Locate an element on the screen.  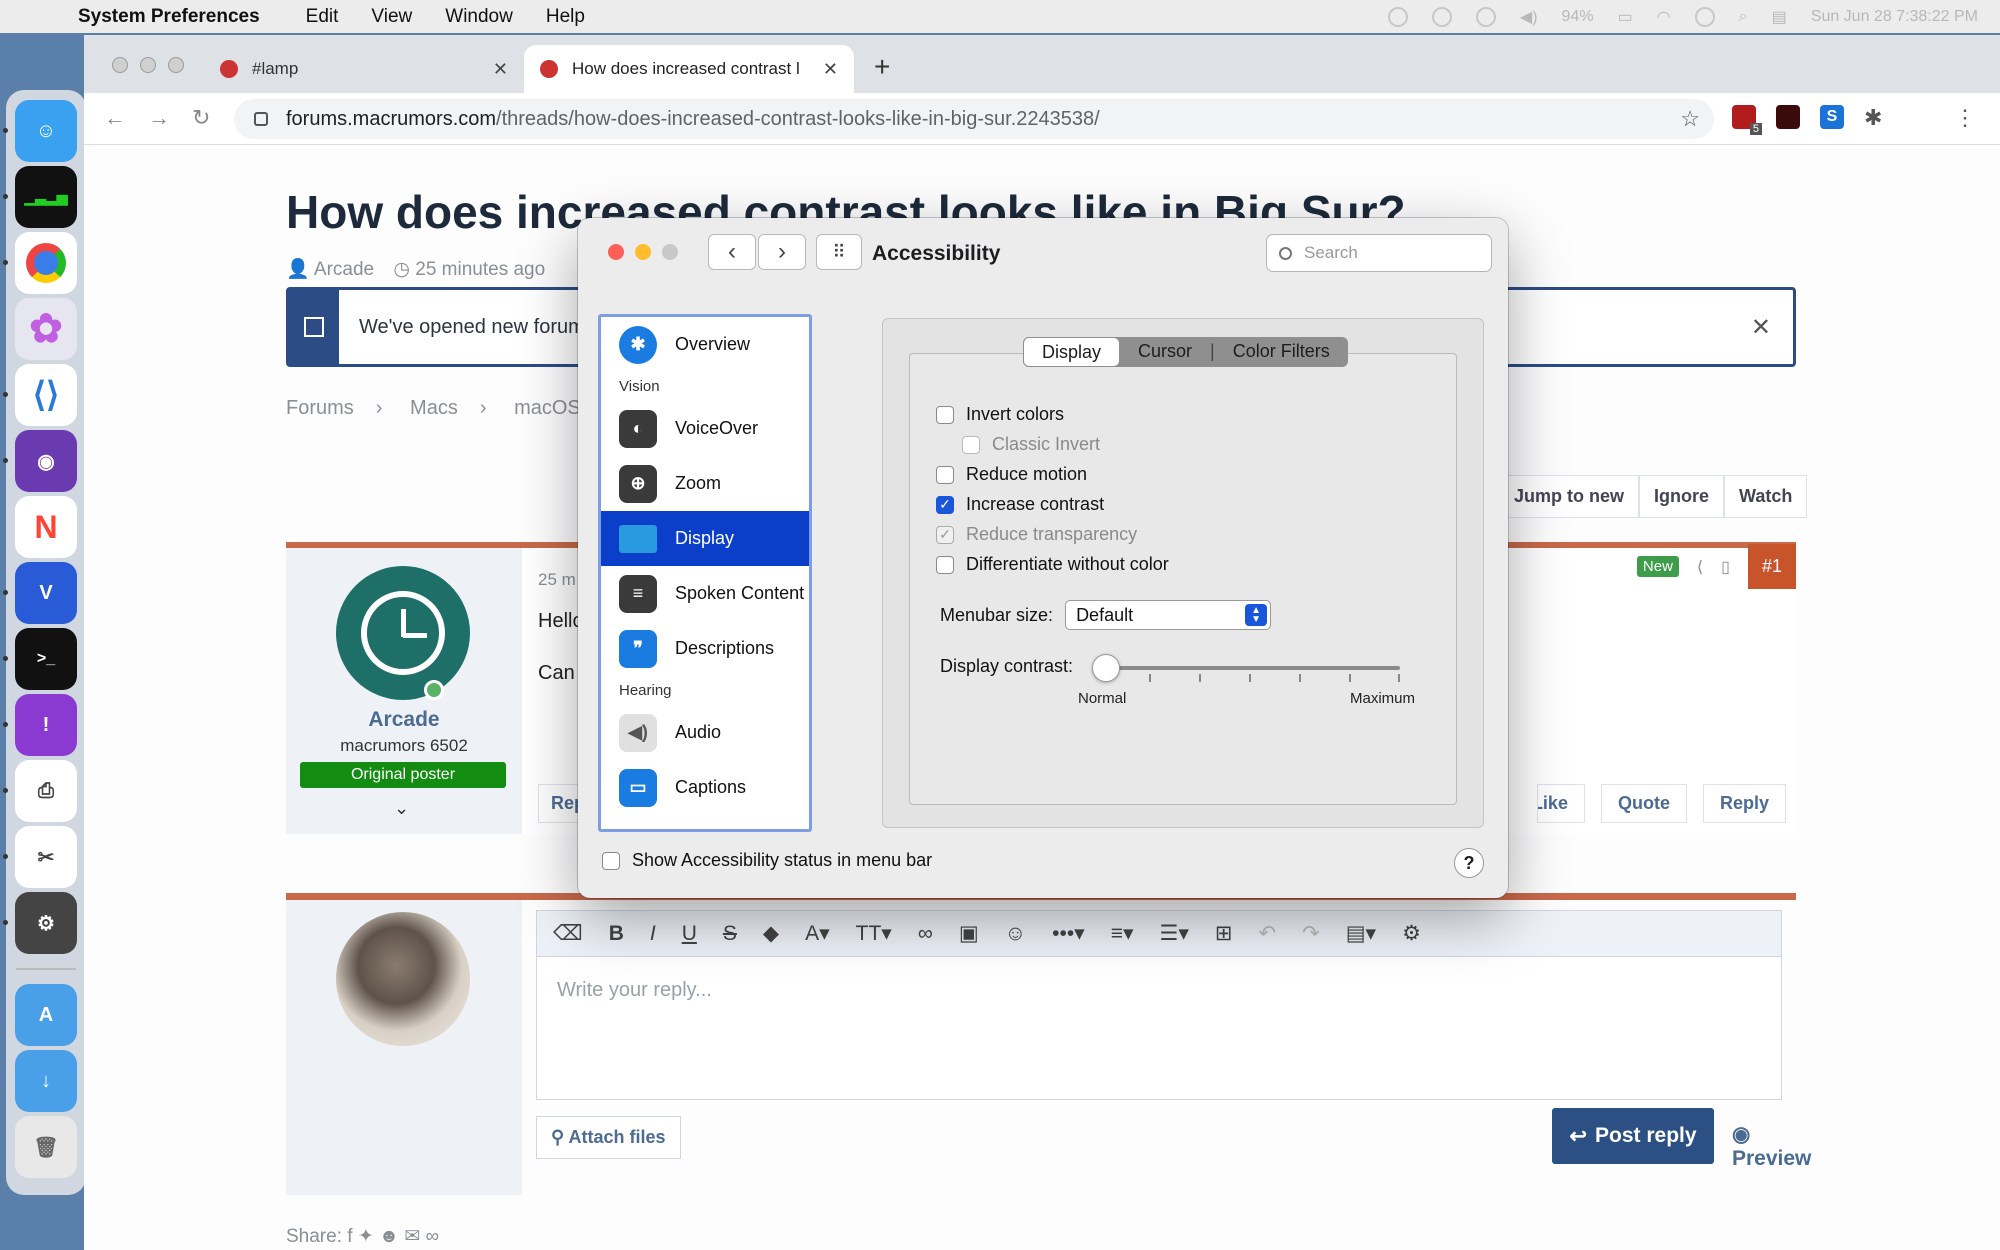
sidebar-item-captions: ▭ Captions is located at coordinates (705, 787).